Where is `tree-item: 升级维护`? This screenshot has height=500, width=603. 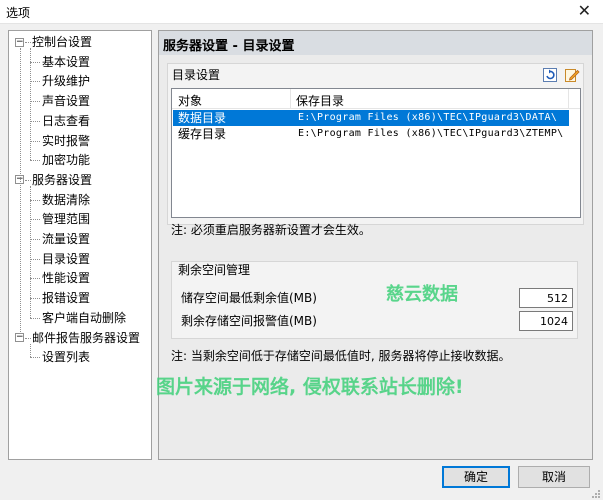
tree-item: 升级维护 is located at coordinates (66, 81).